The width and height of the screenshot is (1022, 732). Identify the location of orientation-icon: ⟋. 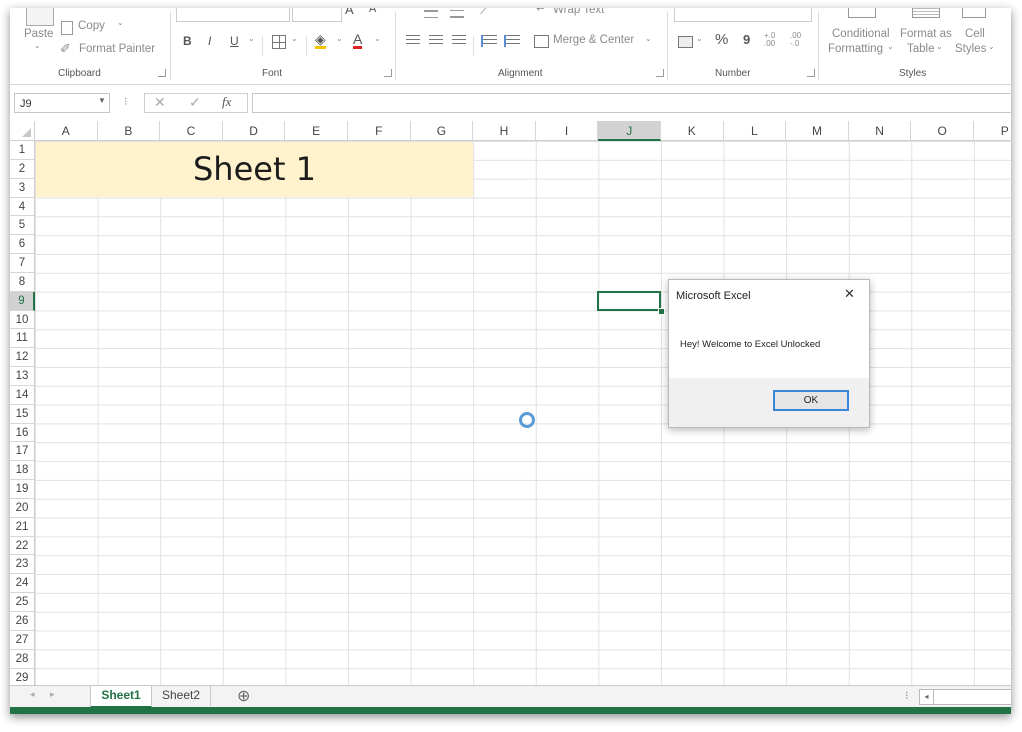
(484, 13).